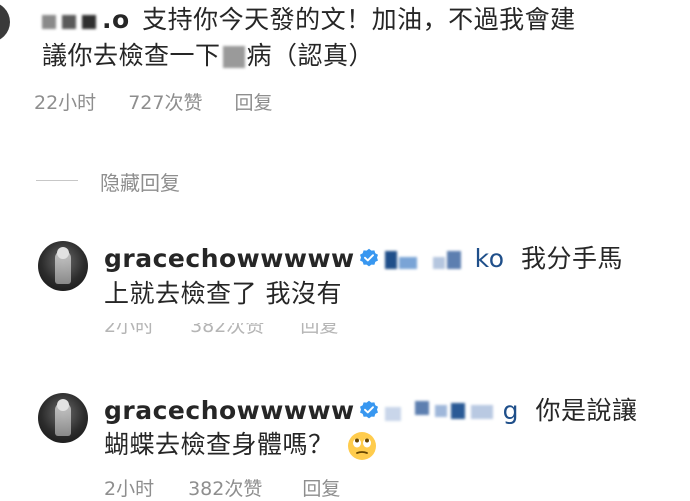  I want to click on reply-1-meta-cropped: 2小时 382次赞 回复, so click(284, 329).